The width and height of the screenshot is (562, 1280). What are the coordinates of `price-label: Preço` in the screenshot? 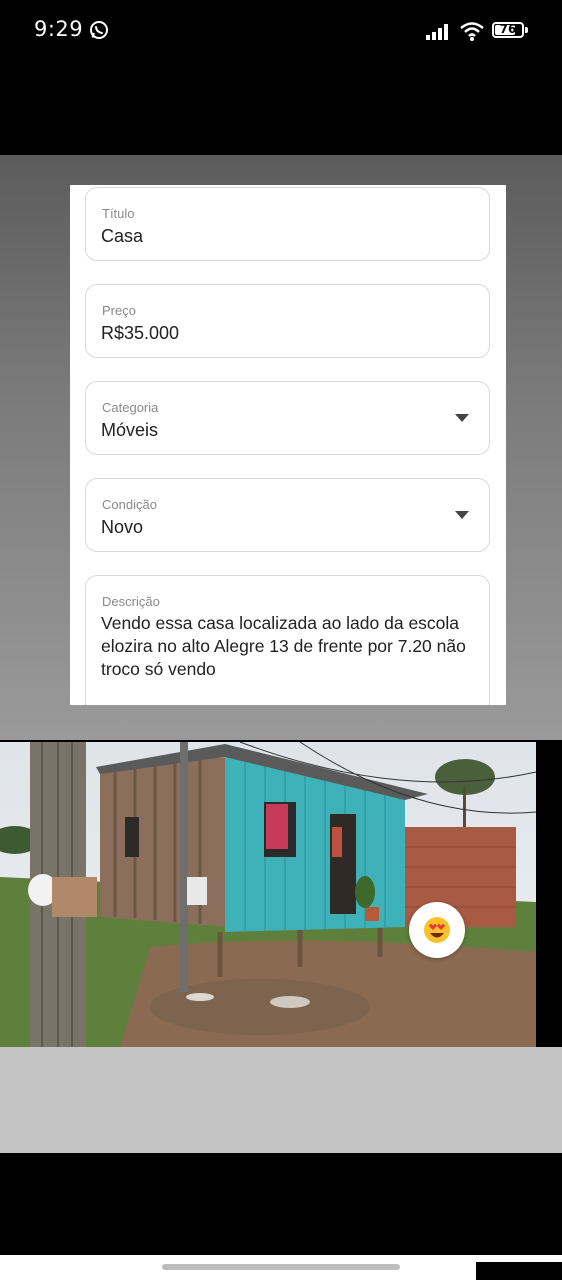 It's located at (119, 310).